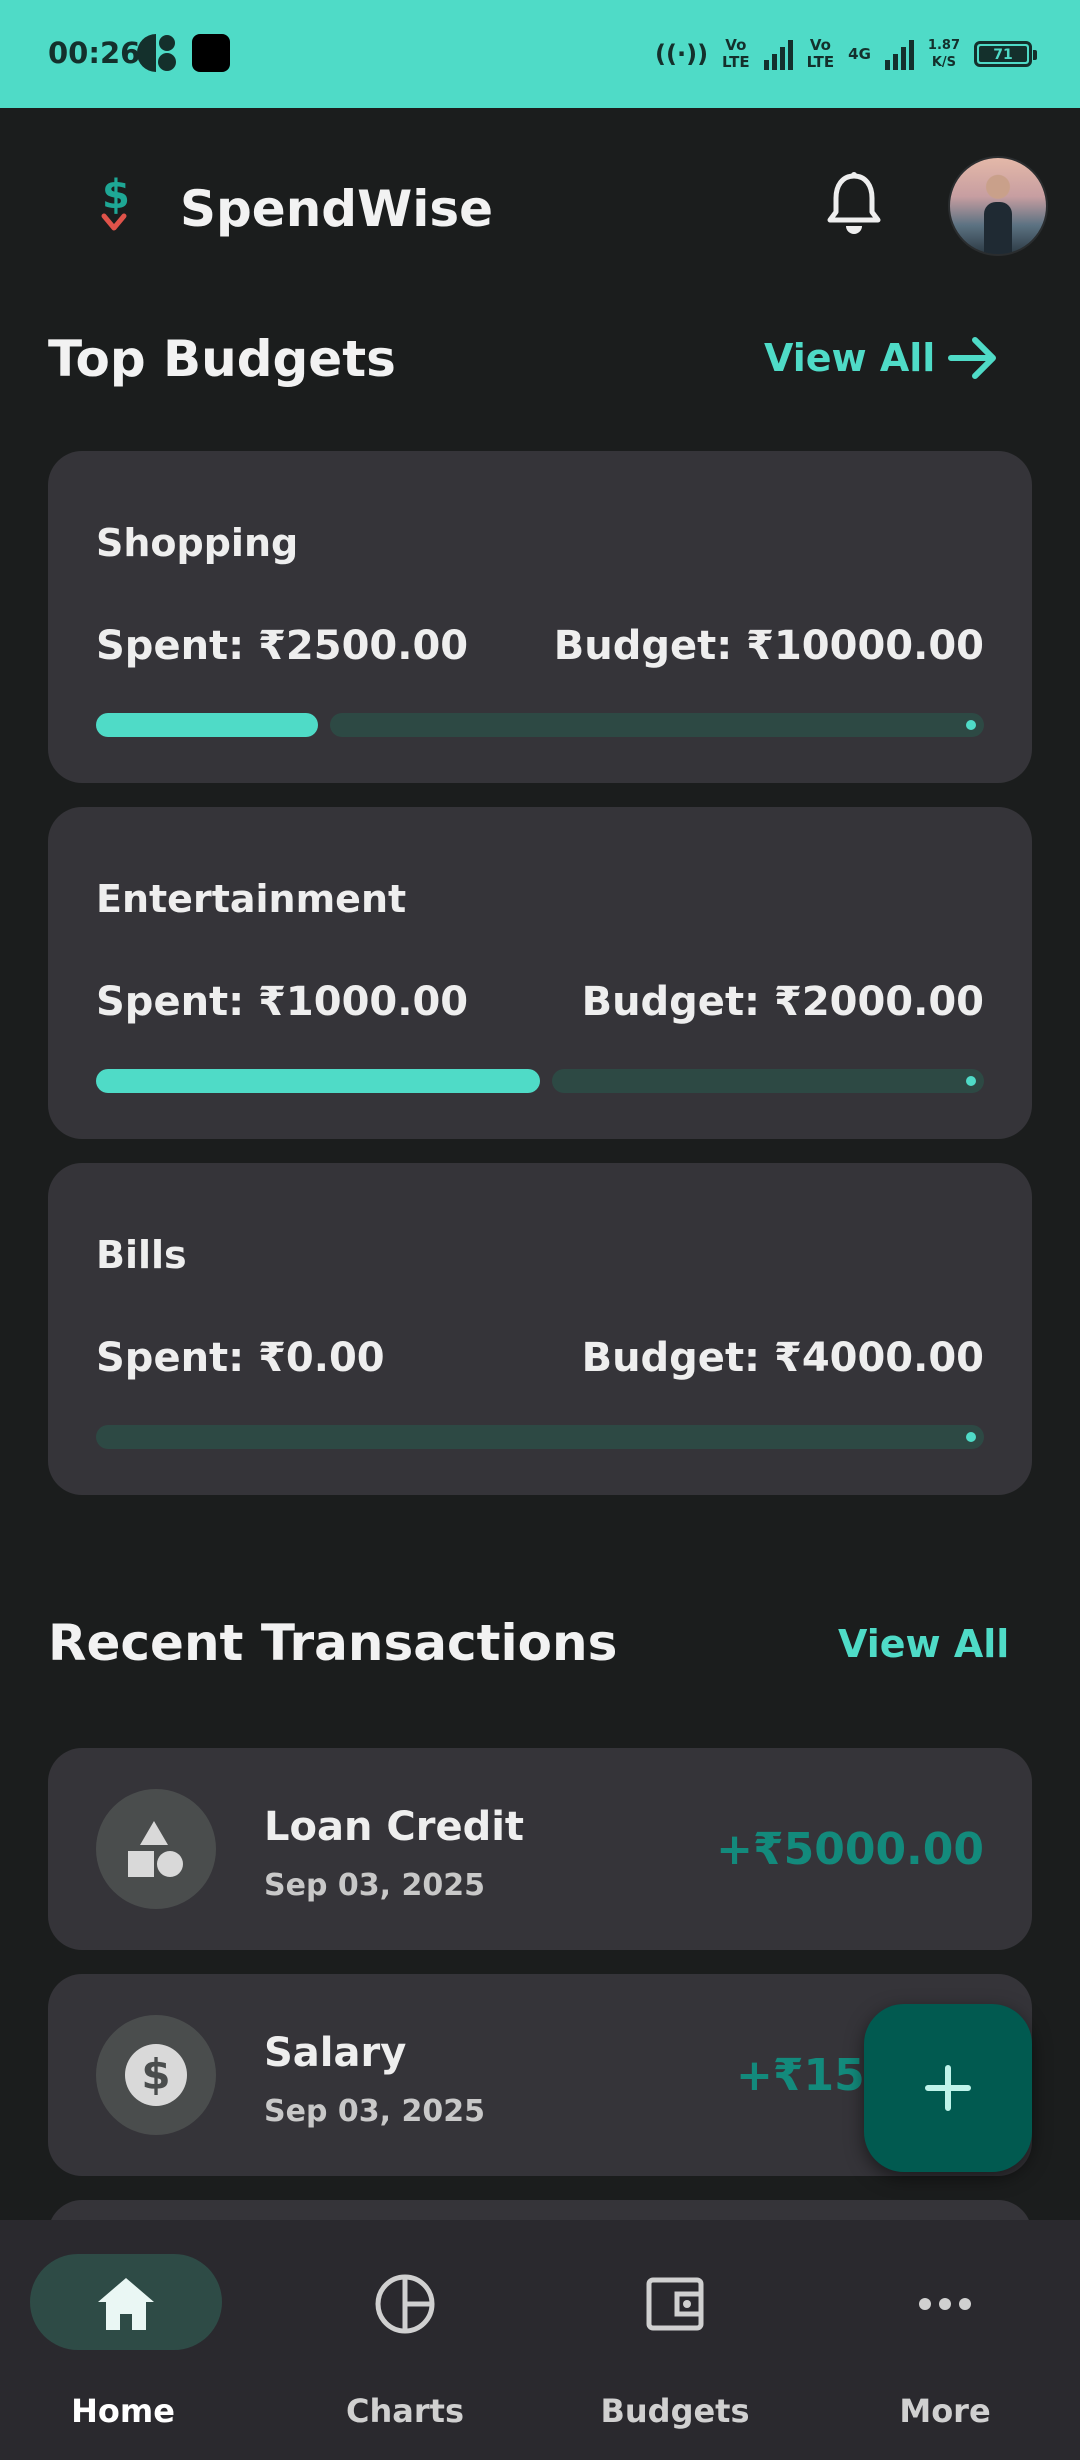  I want to click on budgets-view-all-link: View All, so click(881, 358).